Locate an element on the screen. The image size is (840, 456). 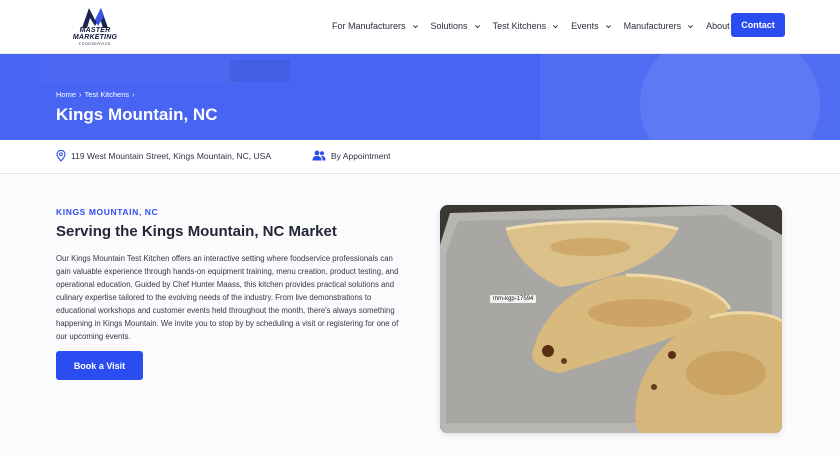
nav-label: For Manufacturers is located at coordinates (369, 26).